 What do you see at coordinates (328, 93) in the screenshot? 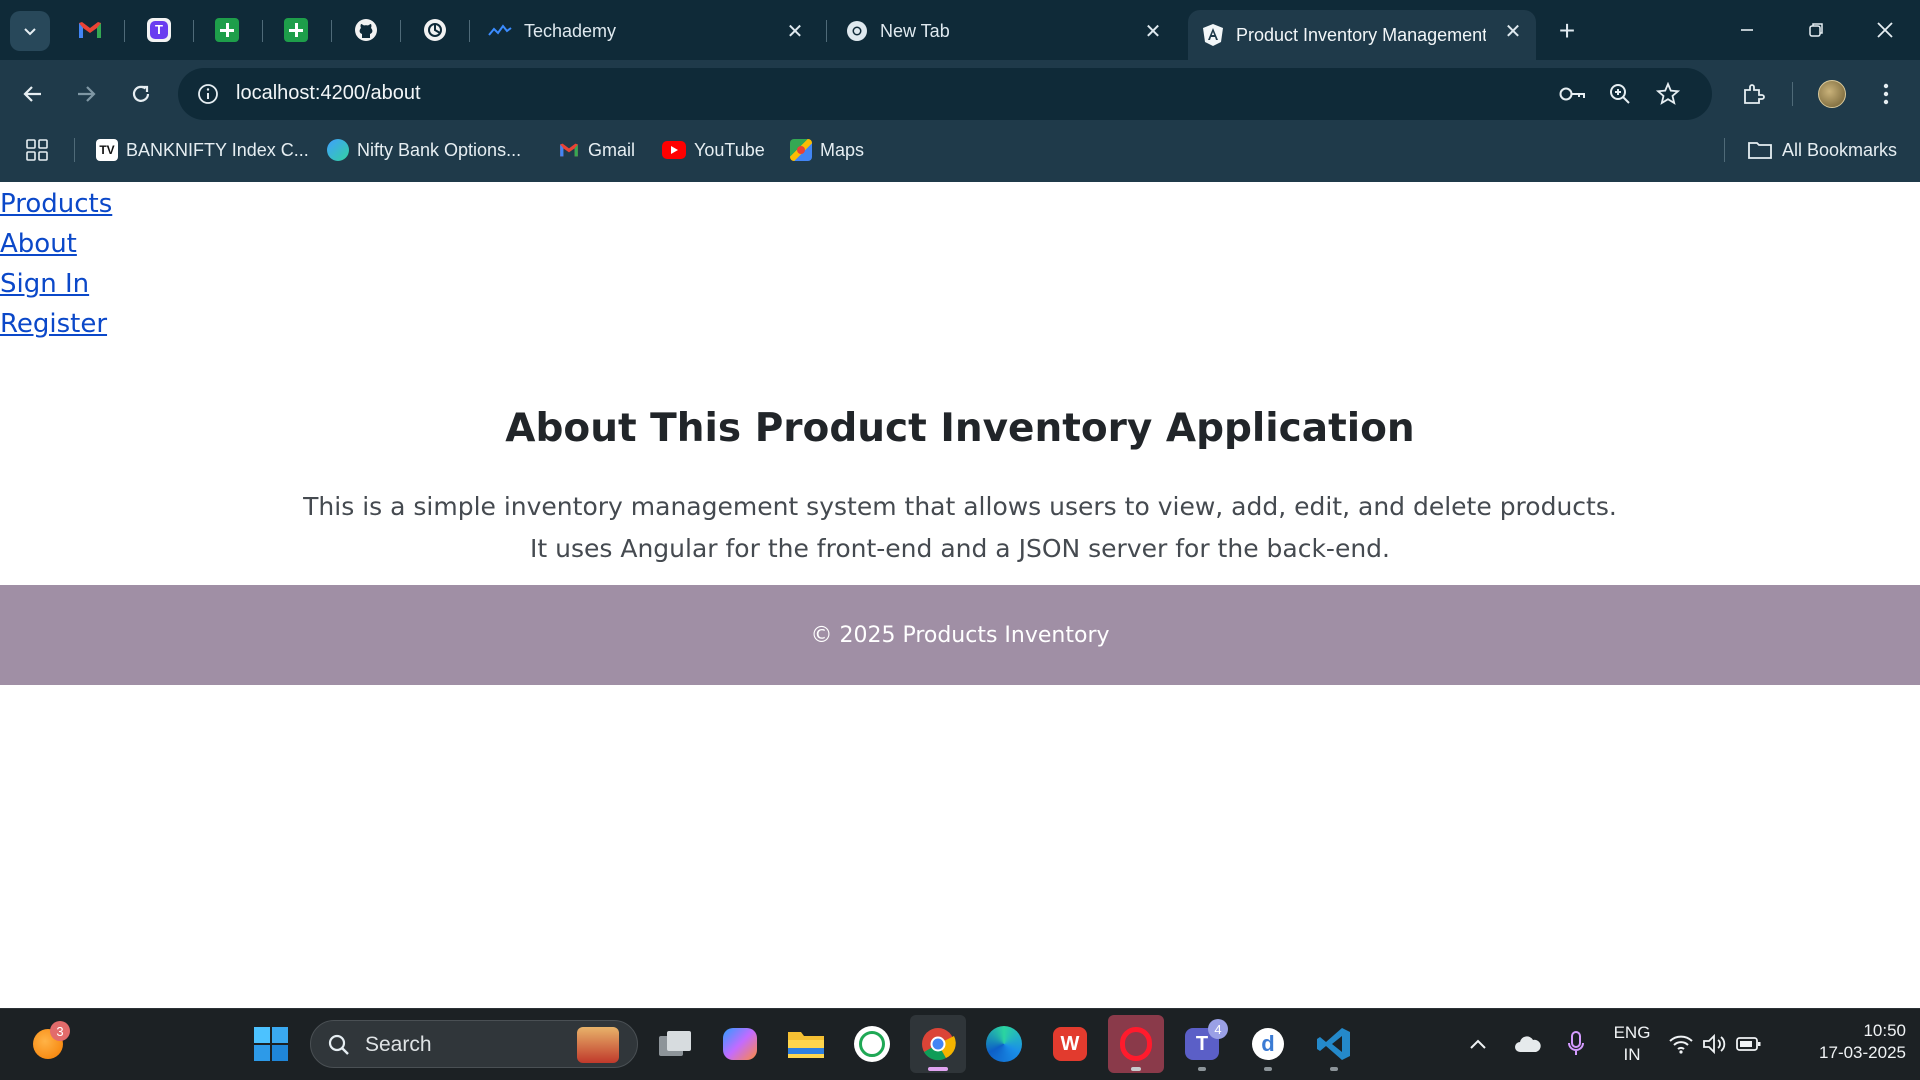
I see `url-text: localhost:4200/about` at bounding box center [328, 93].